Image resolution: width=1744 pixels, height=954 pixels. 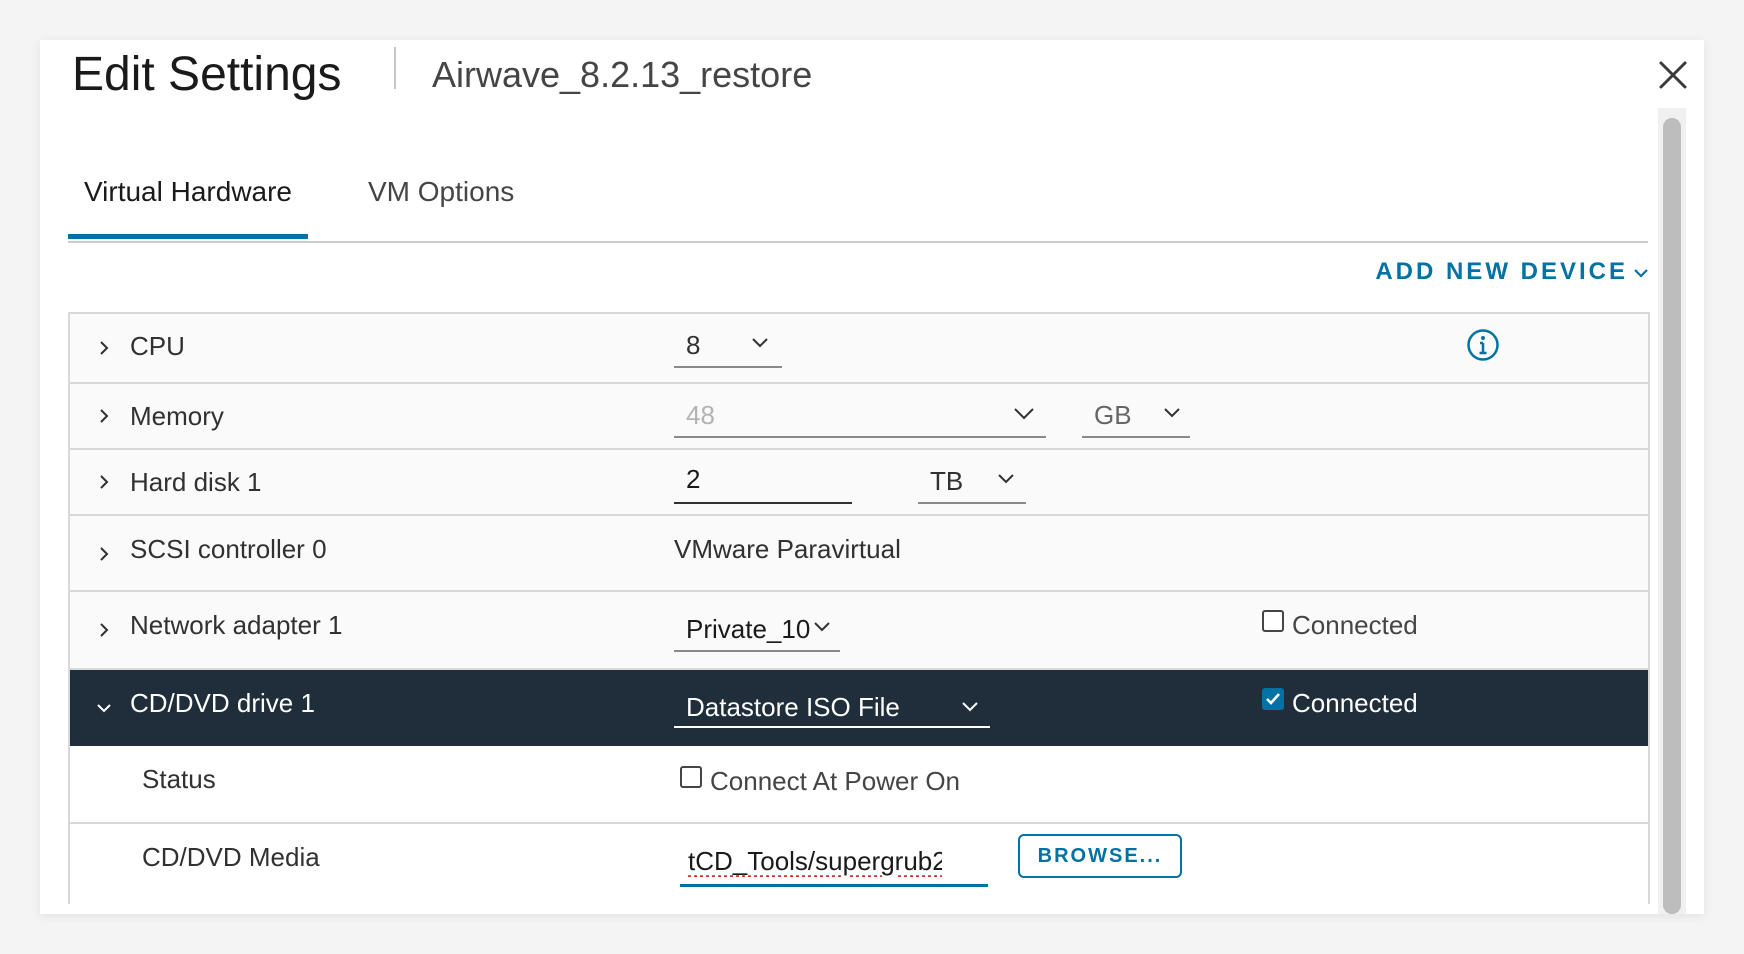 What do you see at coordinates (860, 411) in the screenshot?
I see `memory-select: 48` at bounding box center [860, 411].